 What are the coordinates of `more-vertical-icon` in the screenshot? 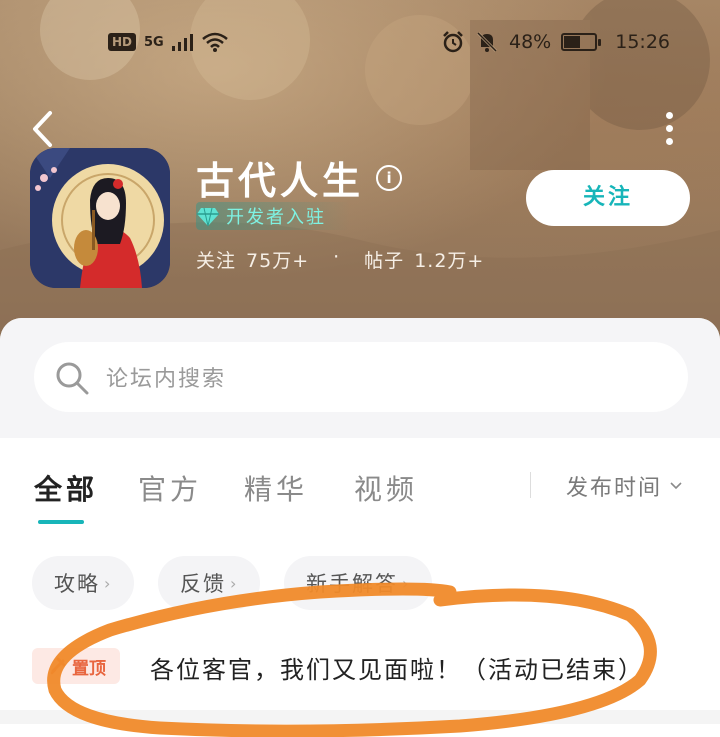 It's located at (669, 115).